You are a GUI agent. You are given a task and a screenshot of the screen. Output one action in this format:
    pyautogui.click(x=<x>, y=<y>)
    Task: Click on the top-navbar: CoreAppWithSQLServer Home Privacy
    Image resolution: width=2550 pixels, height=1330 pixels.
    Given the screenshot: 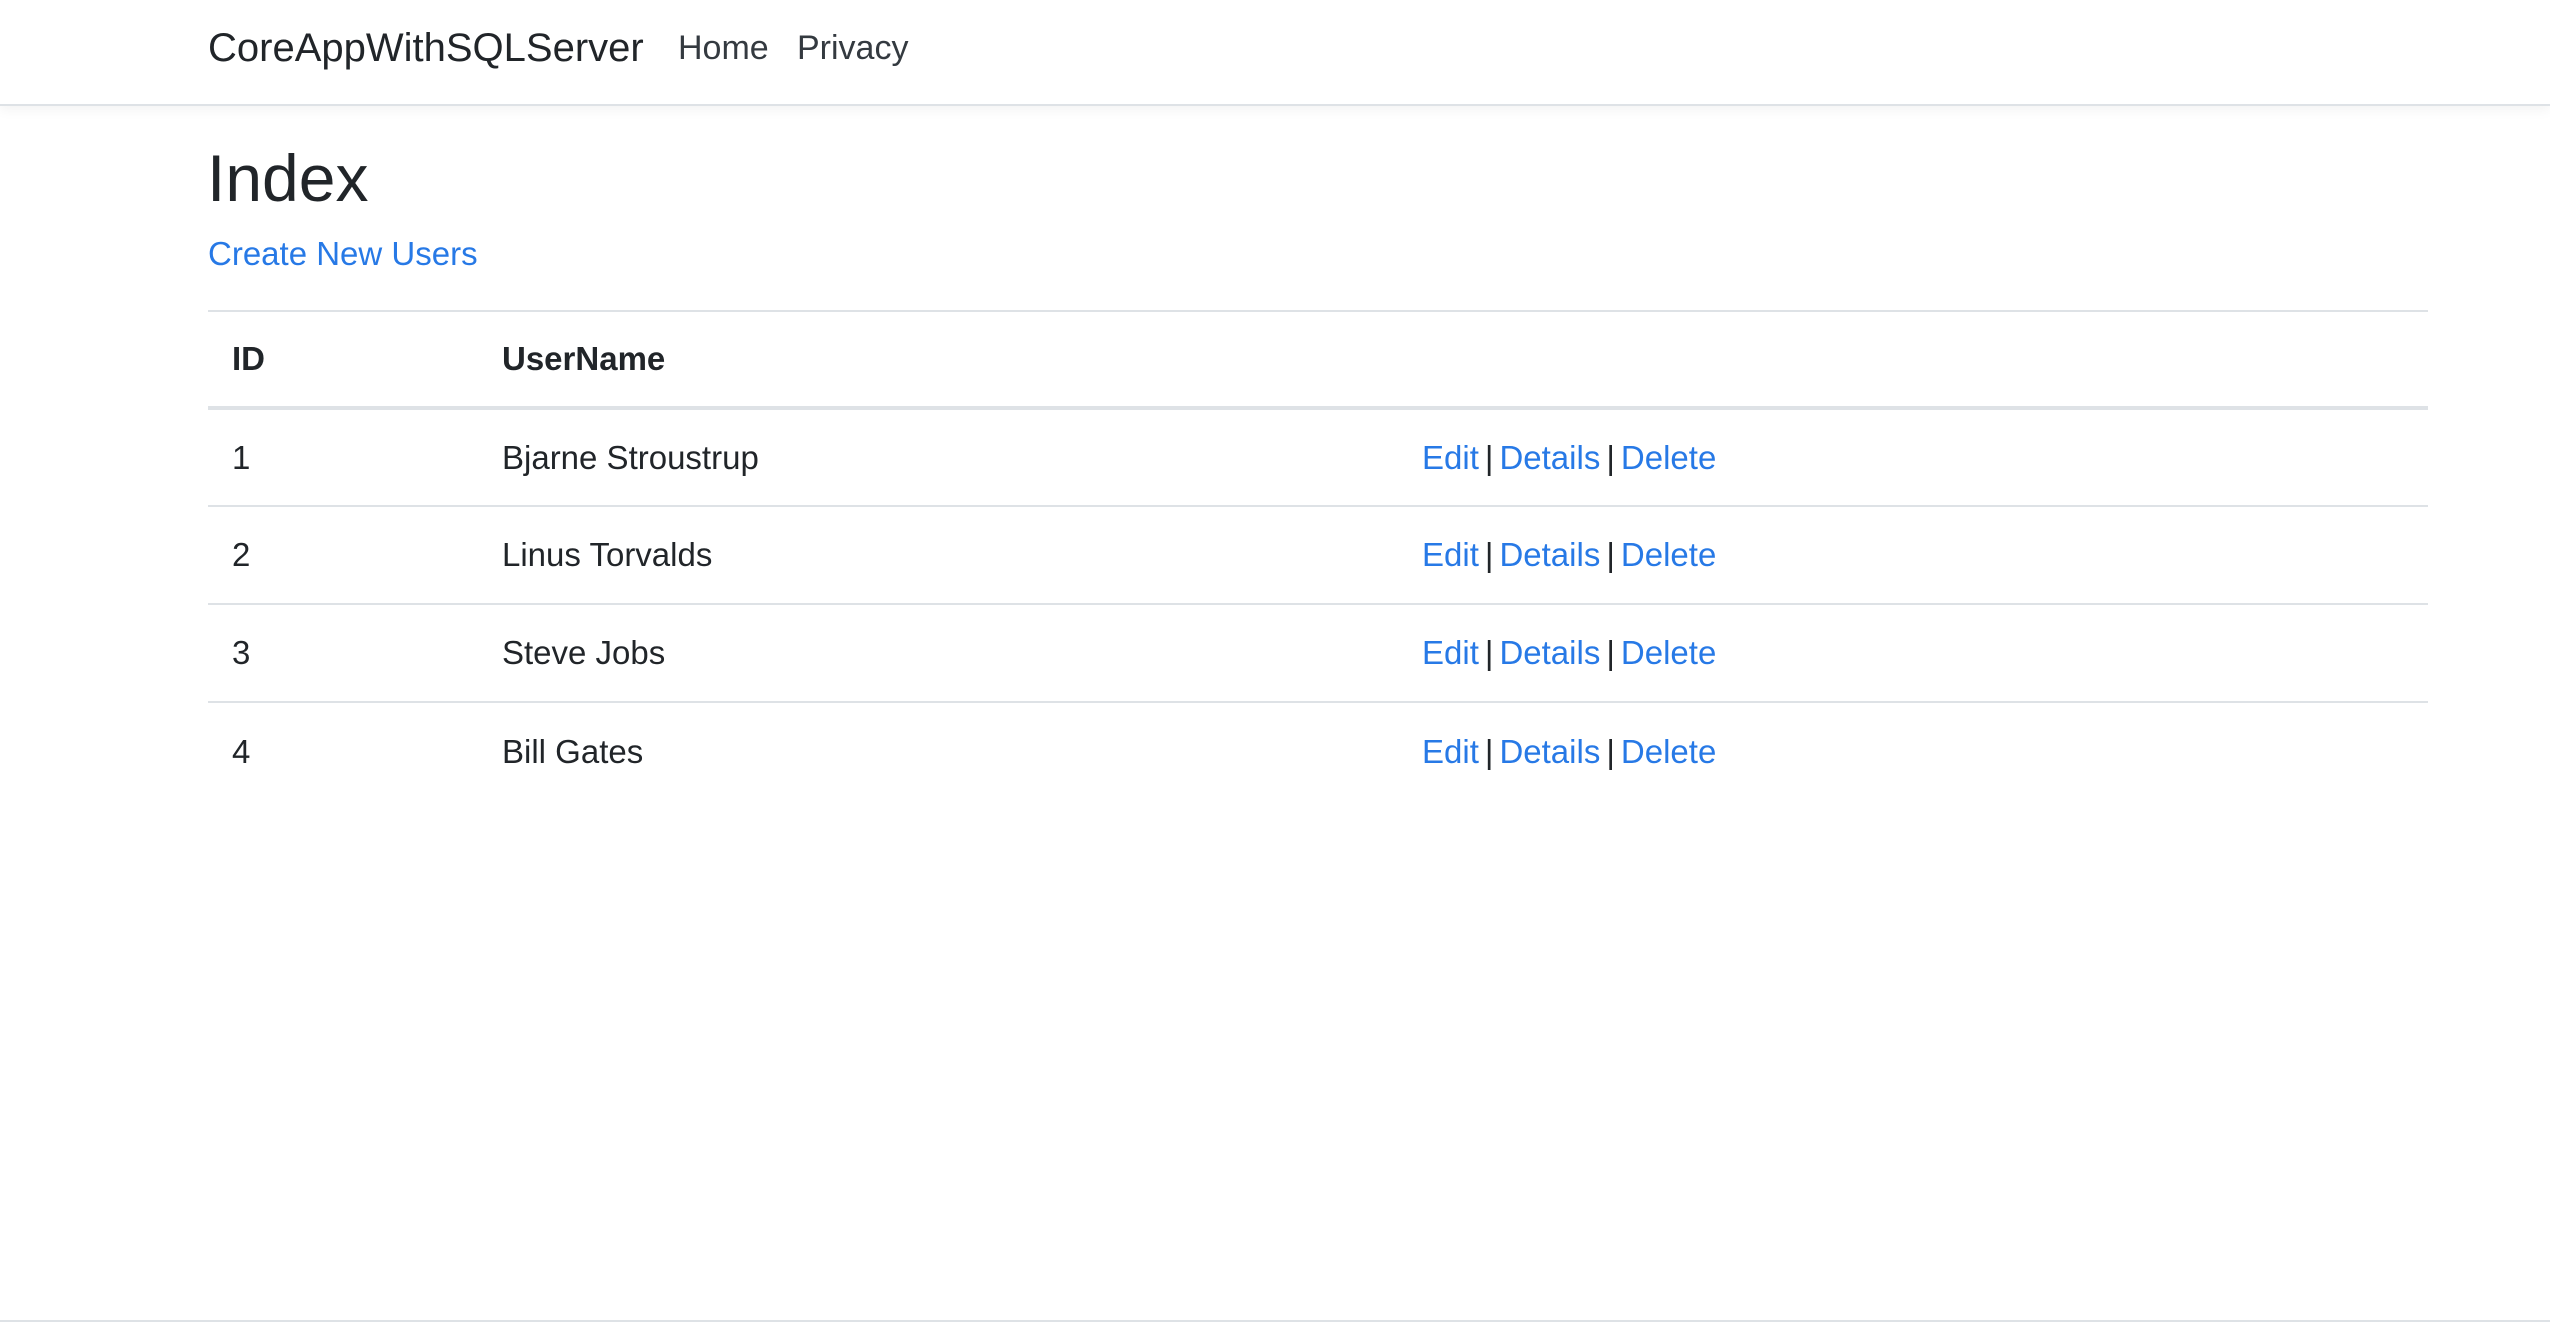 What is the action you would take?
    pyautogui.click(x=1275, y=53)
    